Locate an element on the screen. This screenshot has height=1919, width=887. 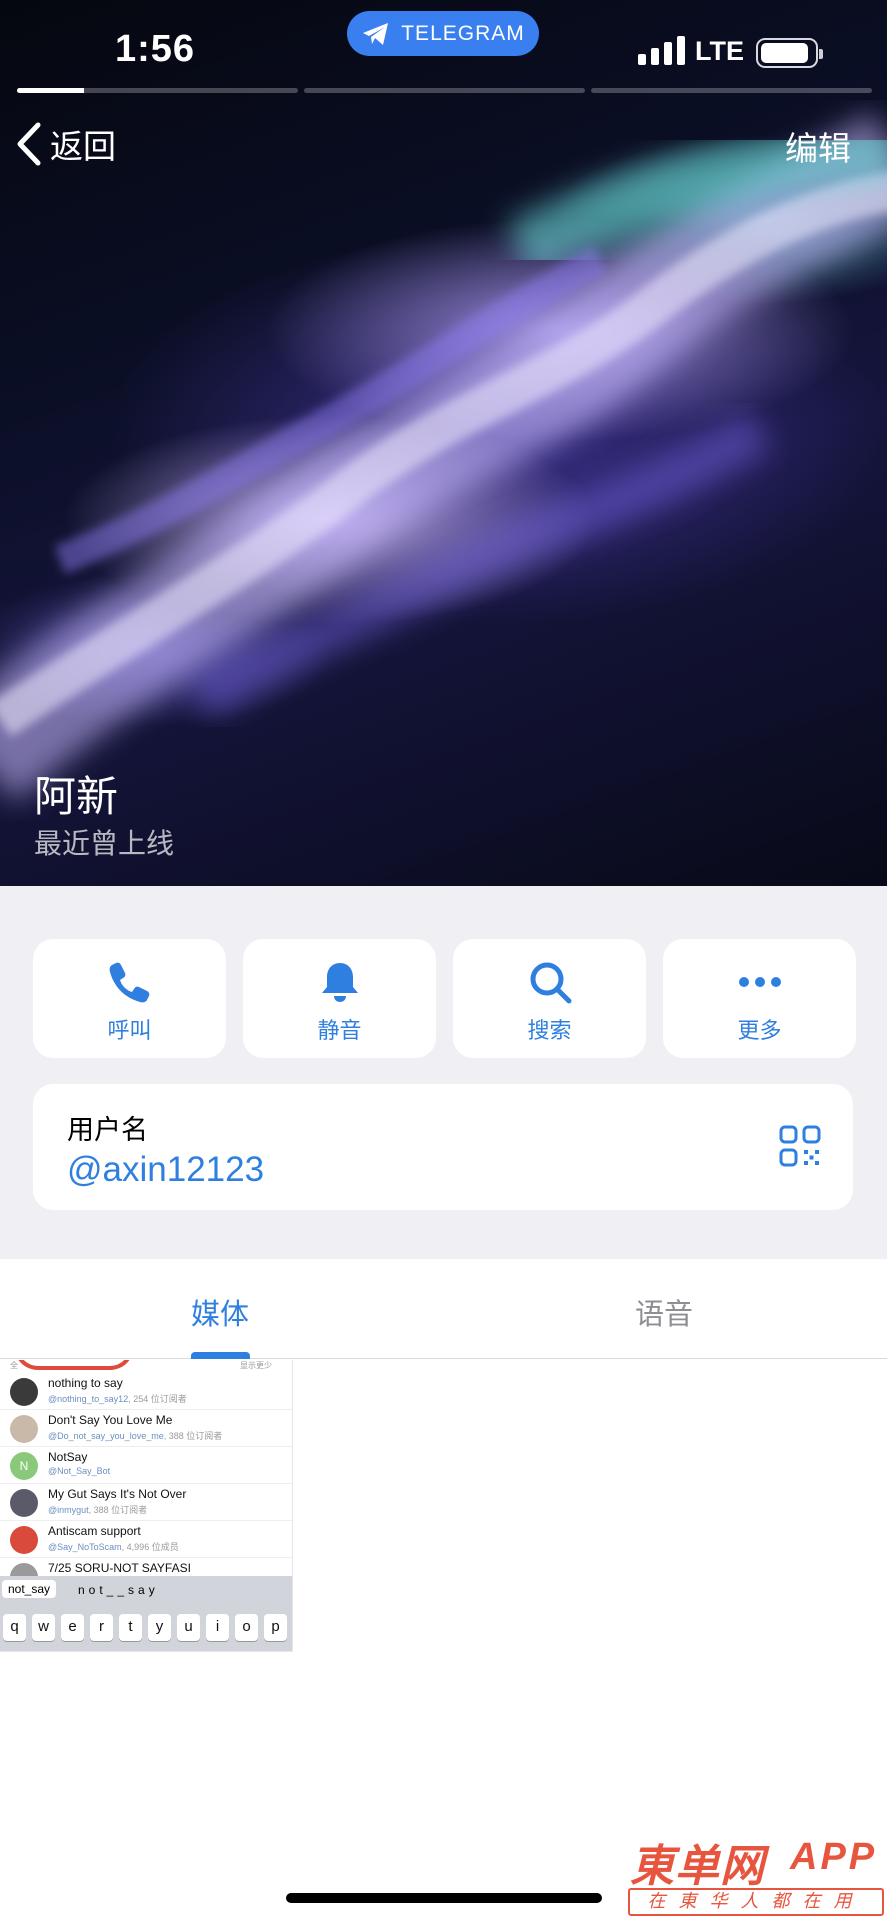
keyboard-suggestions: not_say not__say is located at coordinates (146, 1591).